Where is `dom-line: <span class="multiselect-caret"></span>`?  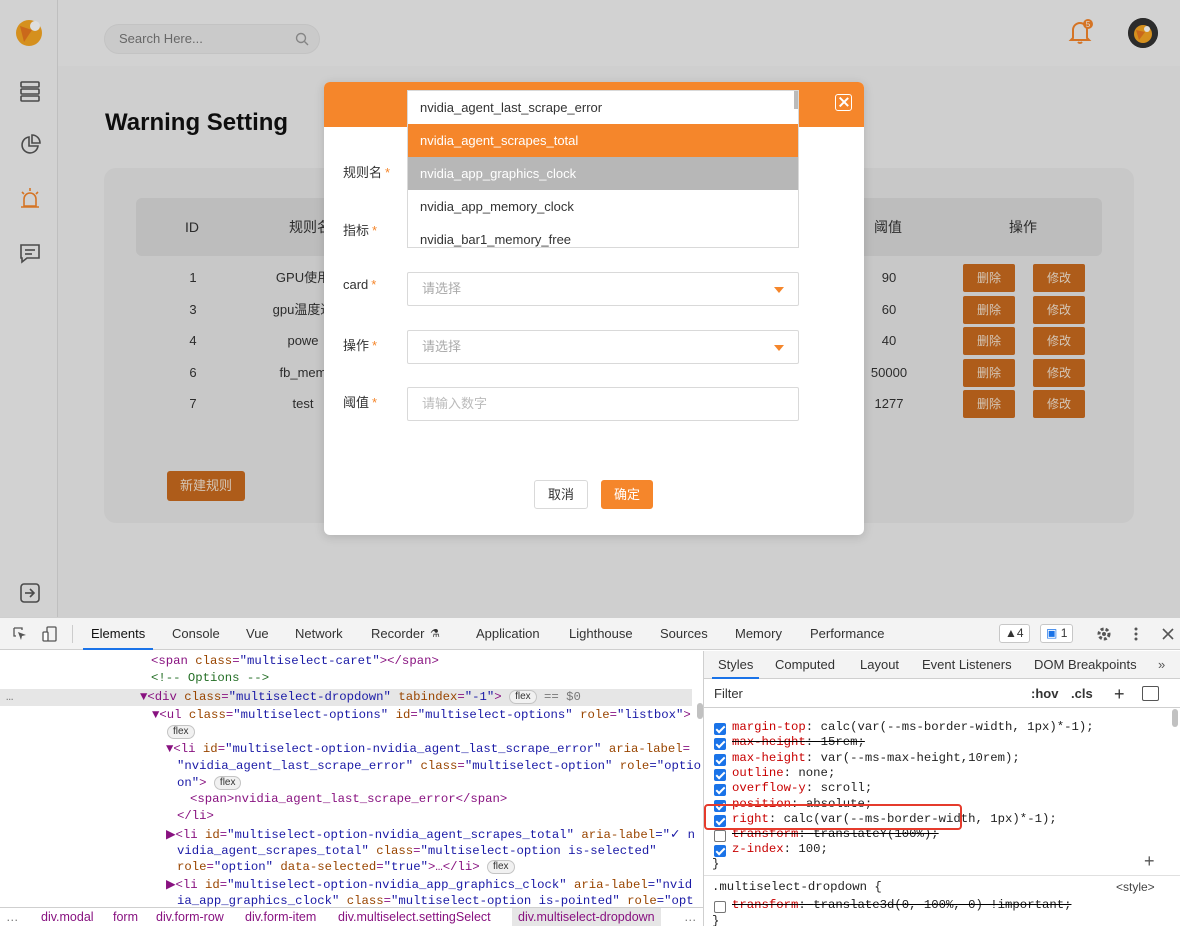
dom-line: <span class="multiselect-caret"></span> is located at coordinates (295, 661).